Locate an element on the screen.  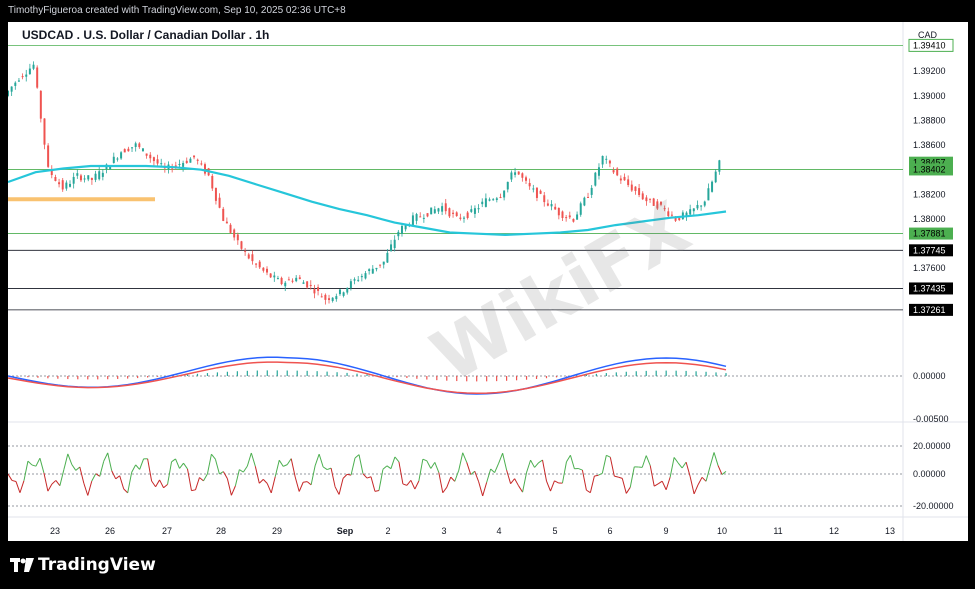
price-tag-6: 1.37261 is located at coordinates (929, 310).